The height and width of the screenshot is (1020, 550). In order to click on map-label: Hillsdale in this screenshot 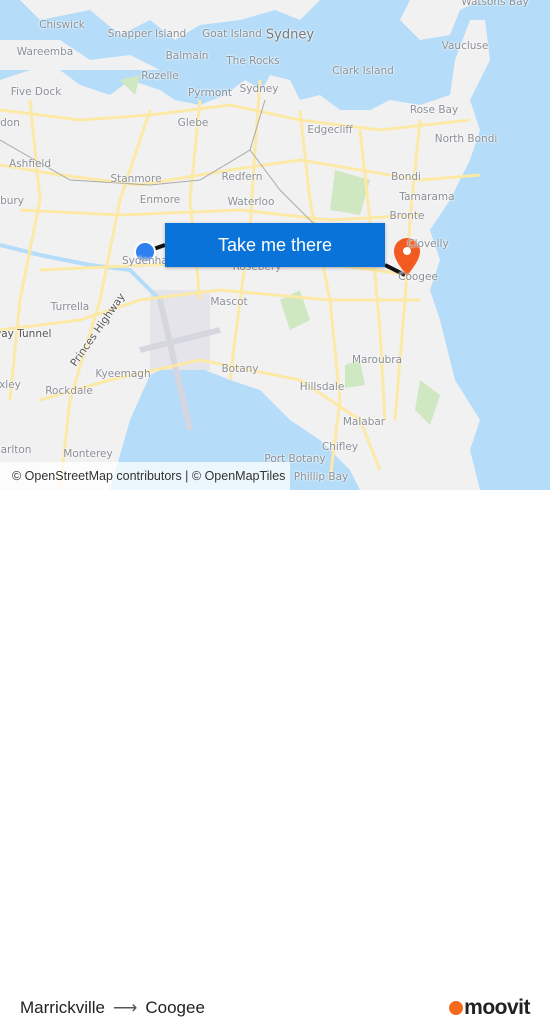, I will do `click(322, 387)`.